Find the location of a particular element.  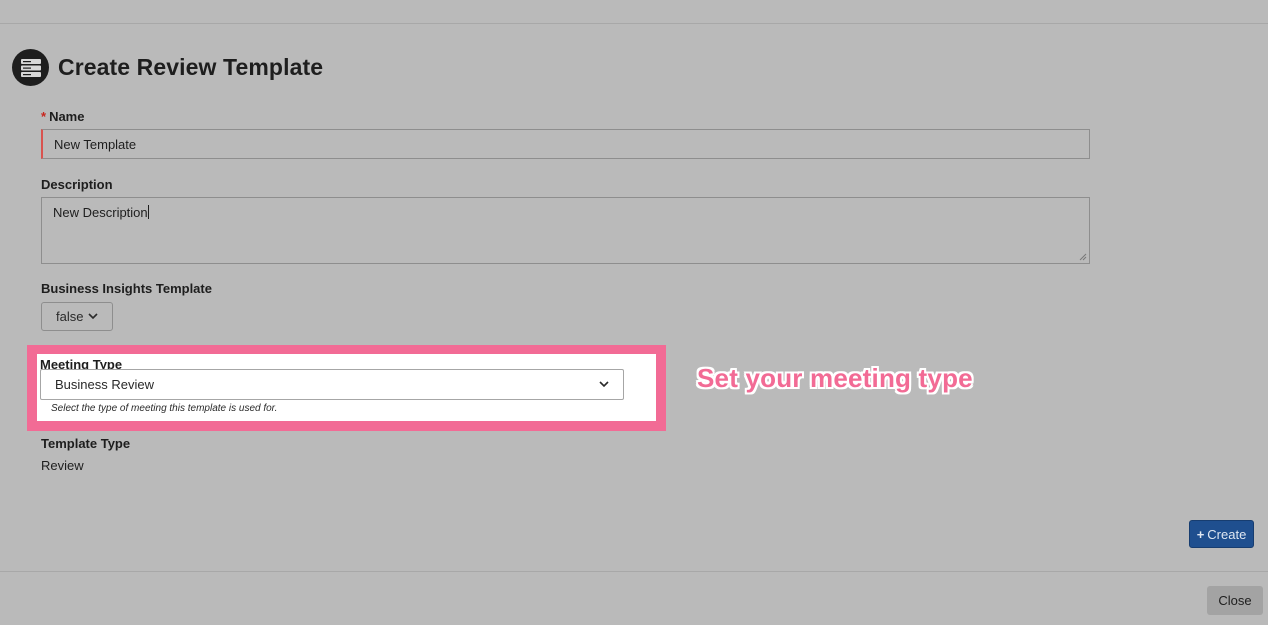

page-title: Create Review Template is located at coordinates (191, 67).